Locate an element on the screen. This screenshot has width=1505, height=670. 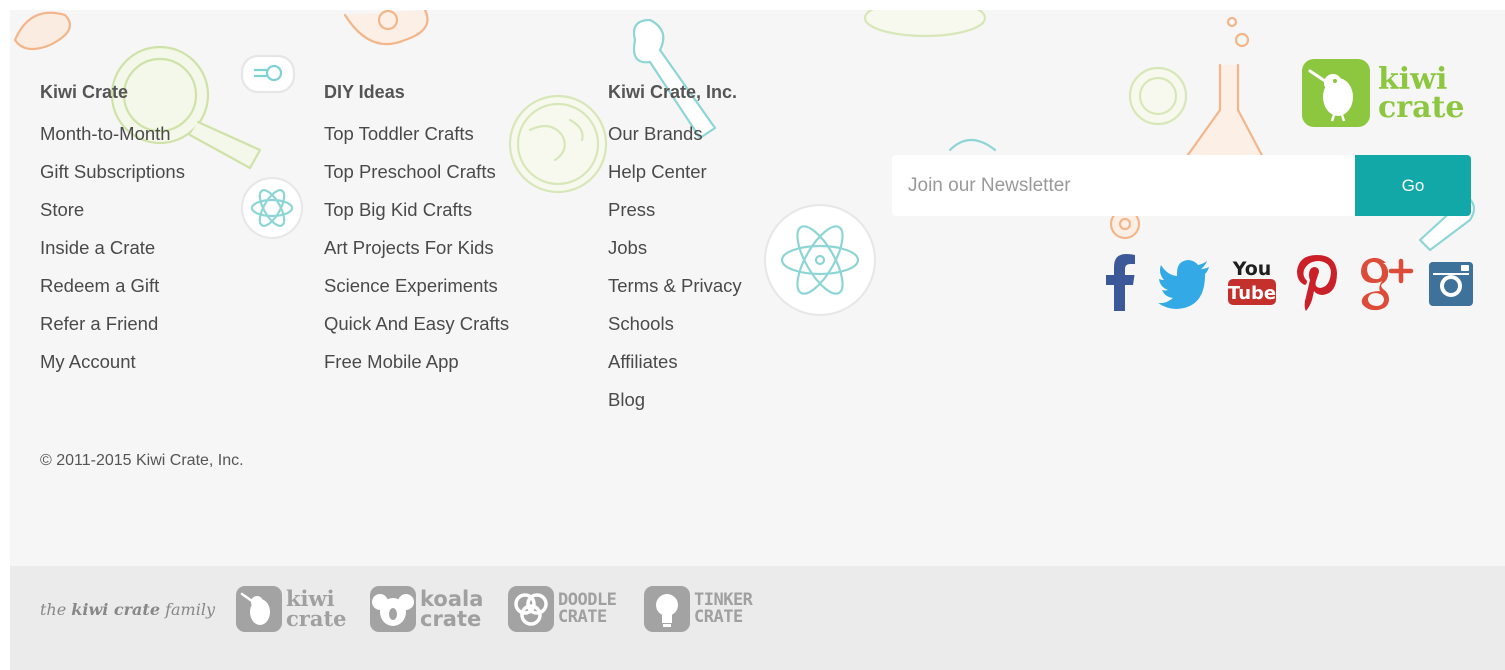
list-item: Redeem a Gift is located at coordinates (112, 295).